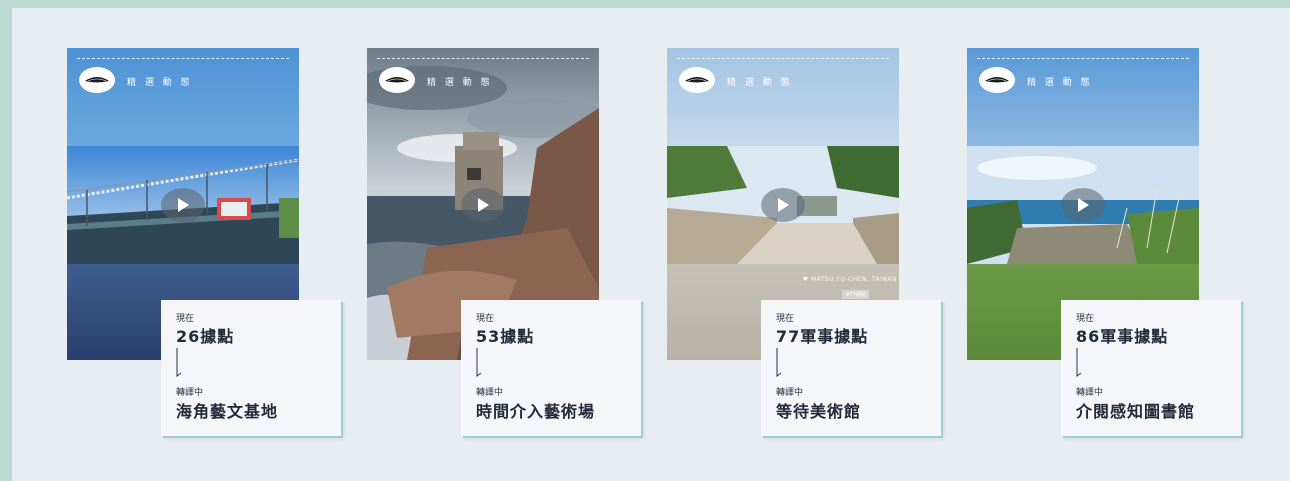  Describe the element at coordinates (855, 294) in the screenshot. I see `location-tag: #77據點` at that location.